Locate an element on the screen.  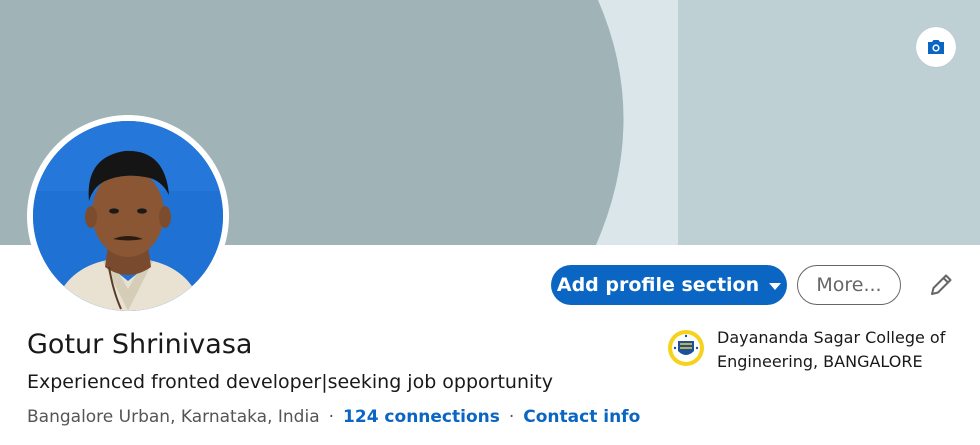
camera-icon is located at coordinates (936, 47).